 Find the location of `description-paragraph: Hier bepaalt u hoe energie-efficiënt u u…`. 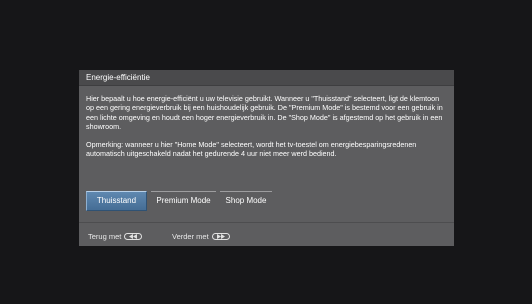

description-paragraph: Hier bepaalt u hoe energie-efficiënt u u… is located at coordinates (264, 113).